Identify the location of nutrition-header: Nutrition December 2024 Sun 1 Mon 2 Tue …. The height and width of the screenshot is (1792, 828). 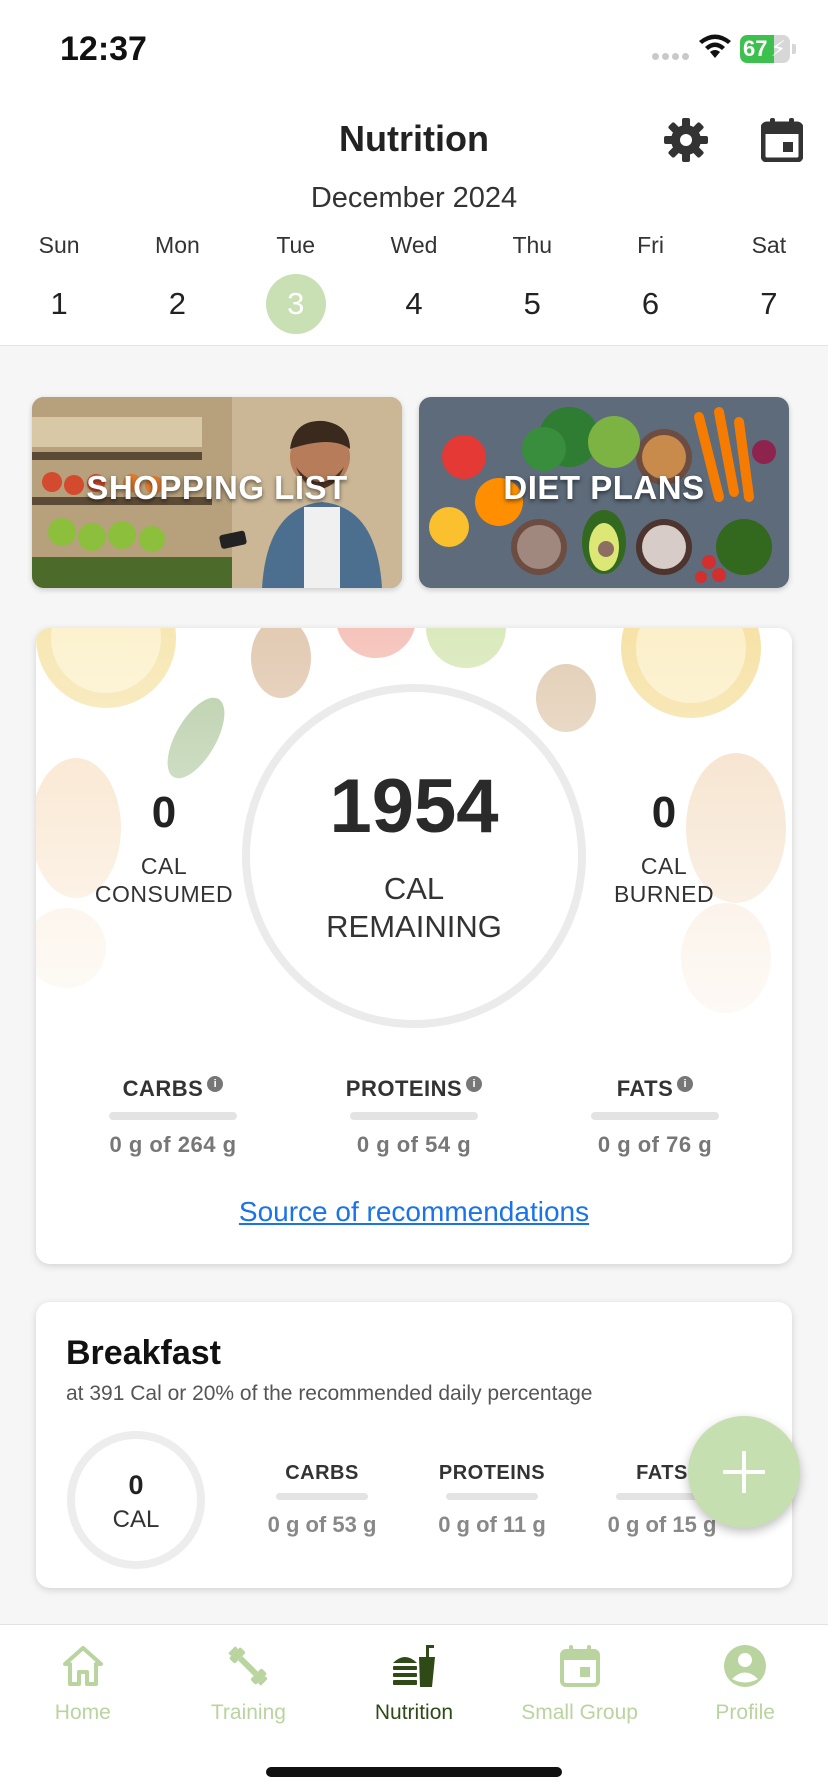
(414, 223).